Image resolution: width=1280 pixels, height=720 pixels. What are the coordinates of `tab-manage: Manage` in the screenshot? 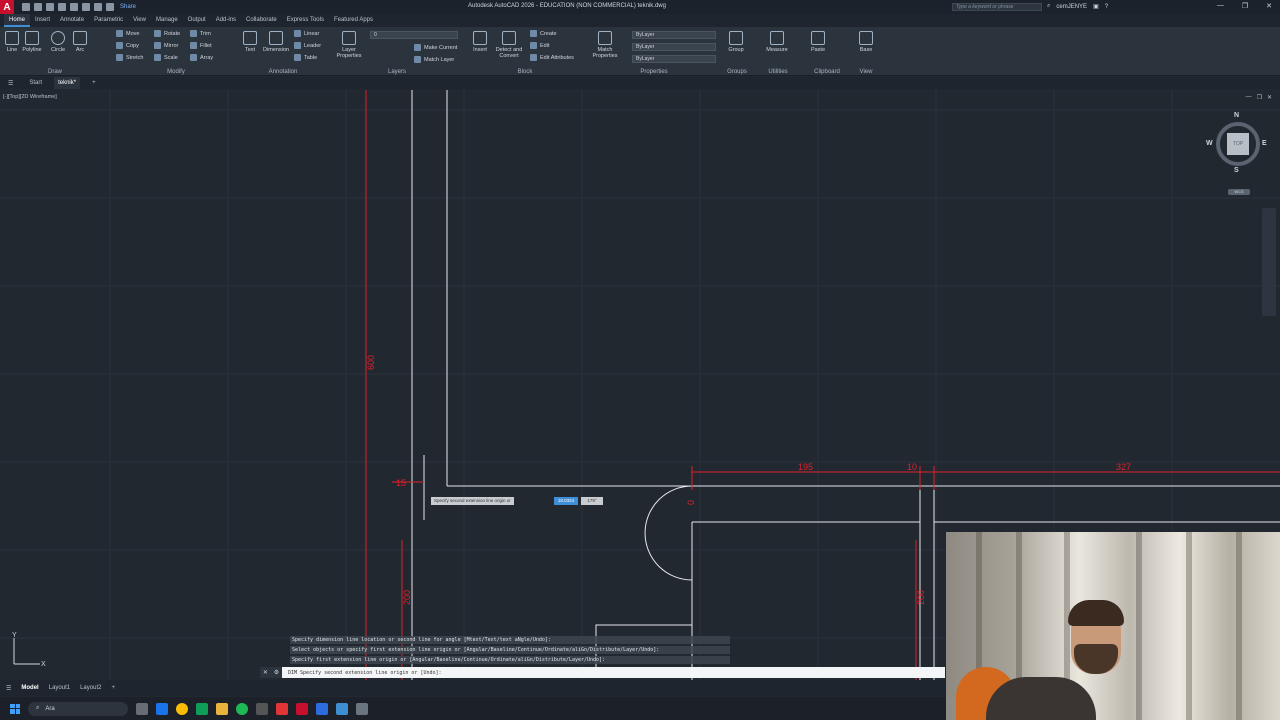 It's located at (167, 20).